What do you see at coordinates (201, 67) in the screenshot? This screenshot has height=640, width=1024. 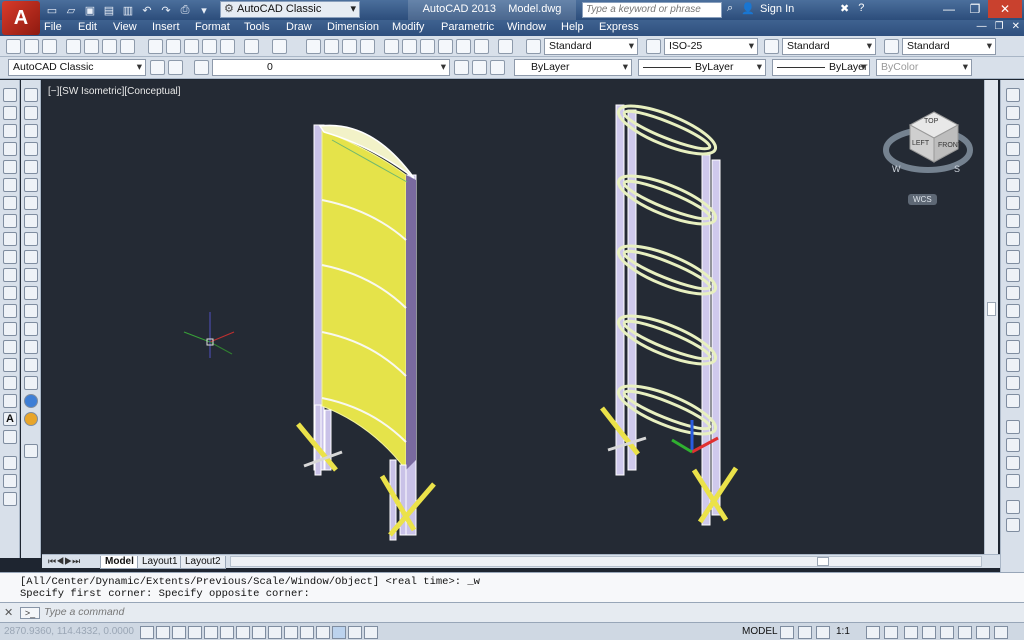 I see `layer-states-icon` at bounding box center [201, 67].